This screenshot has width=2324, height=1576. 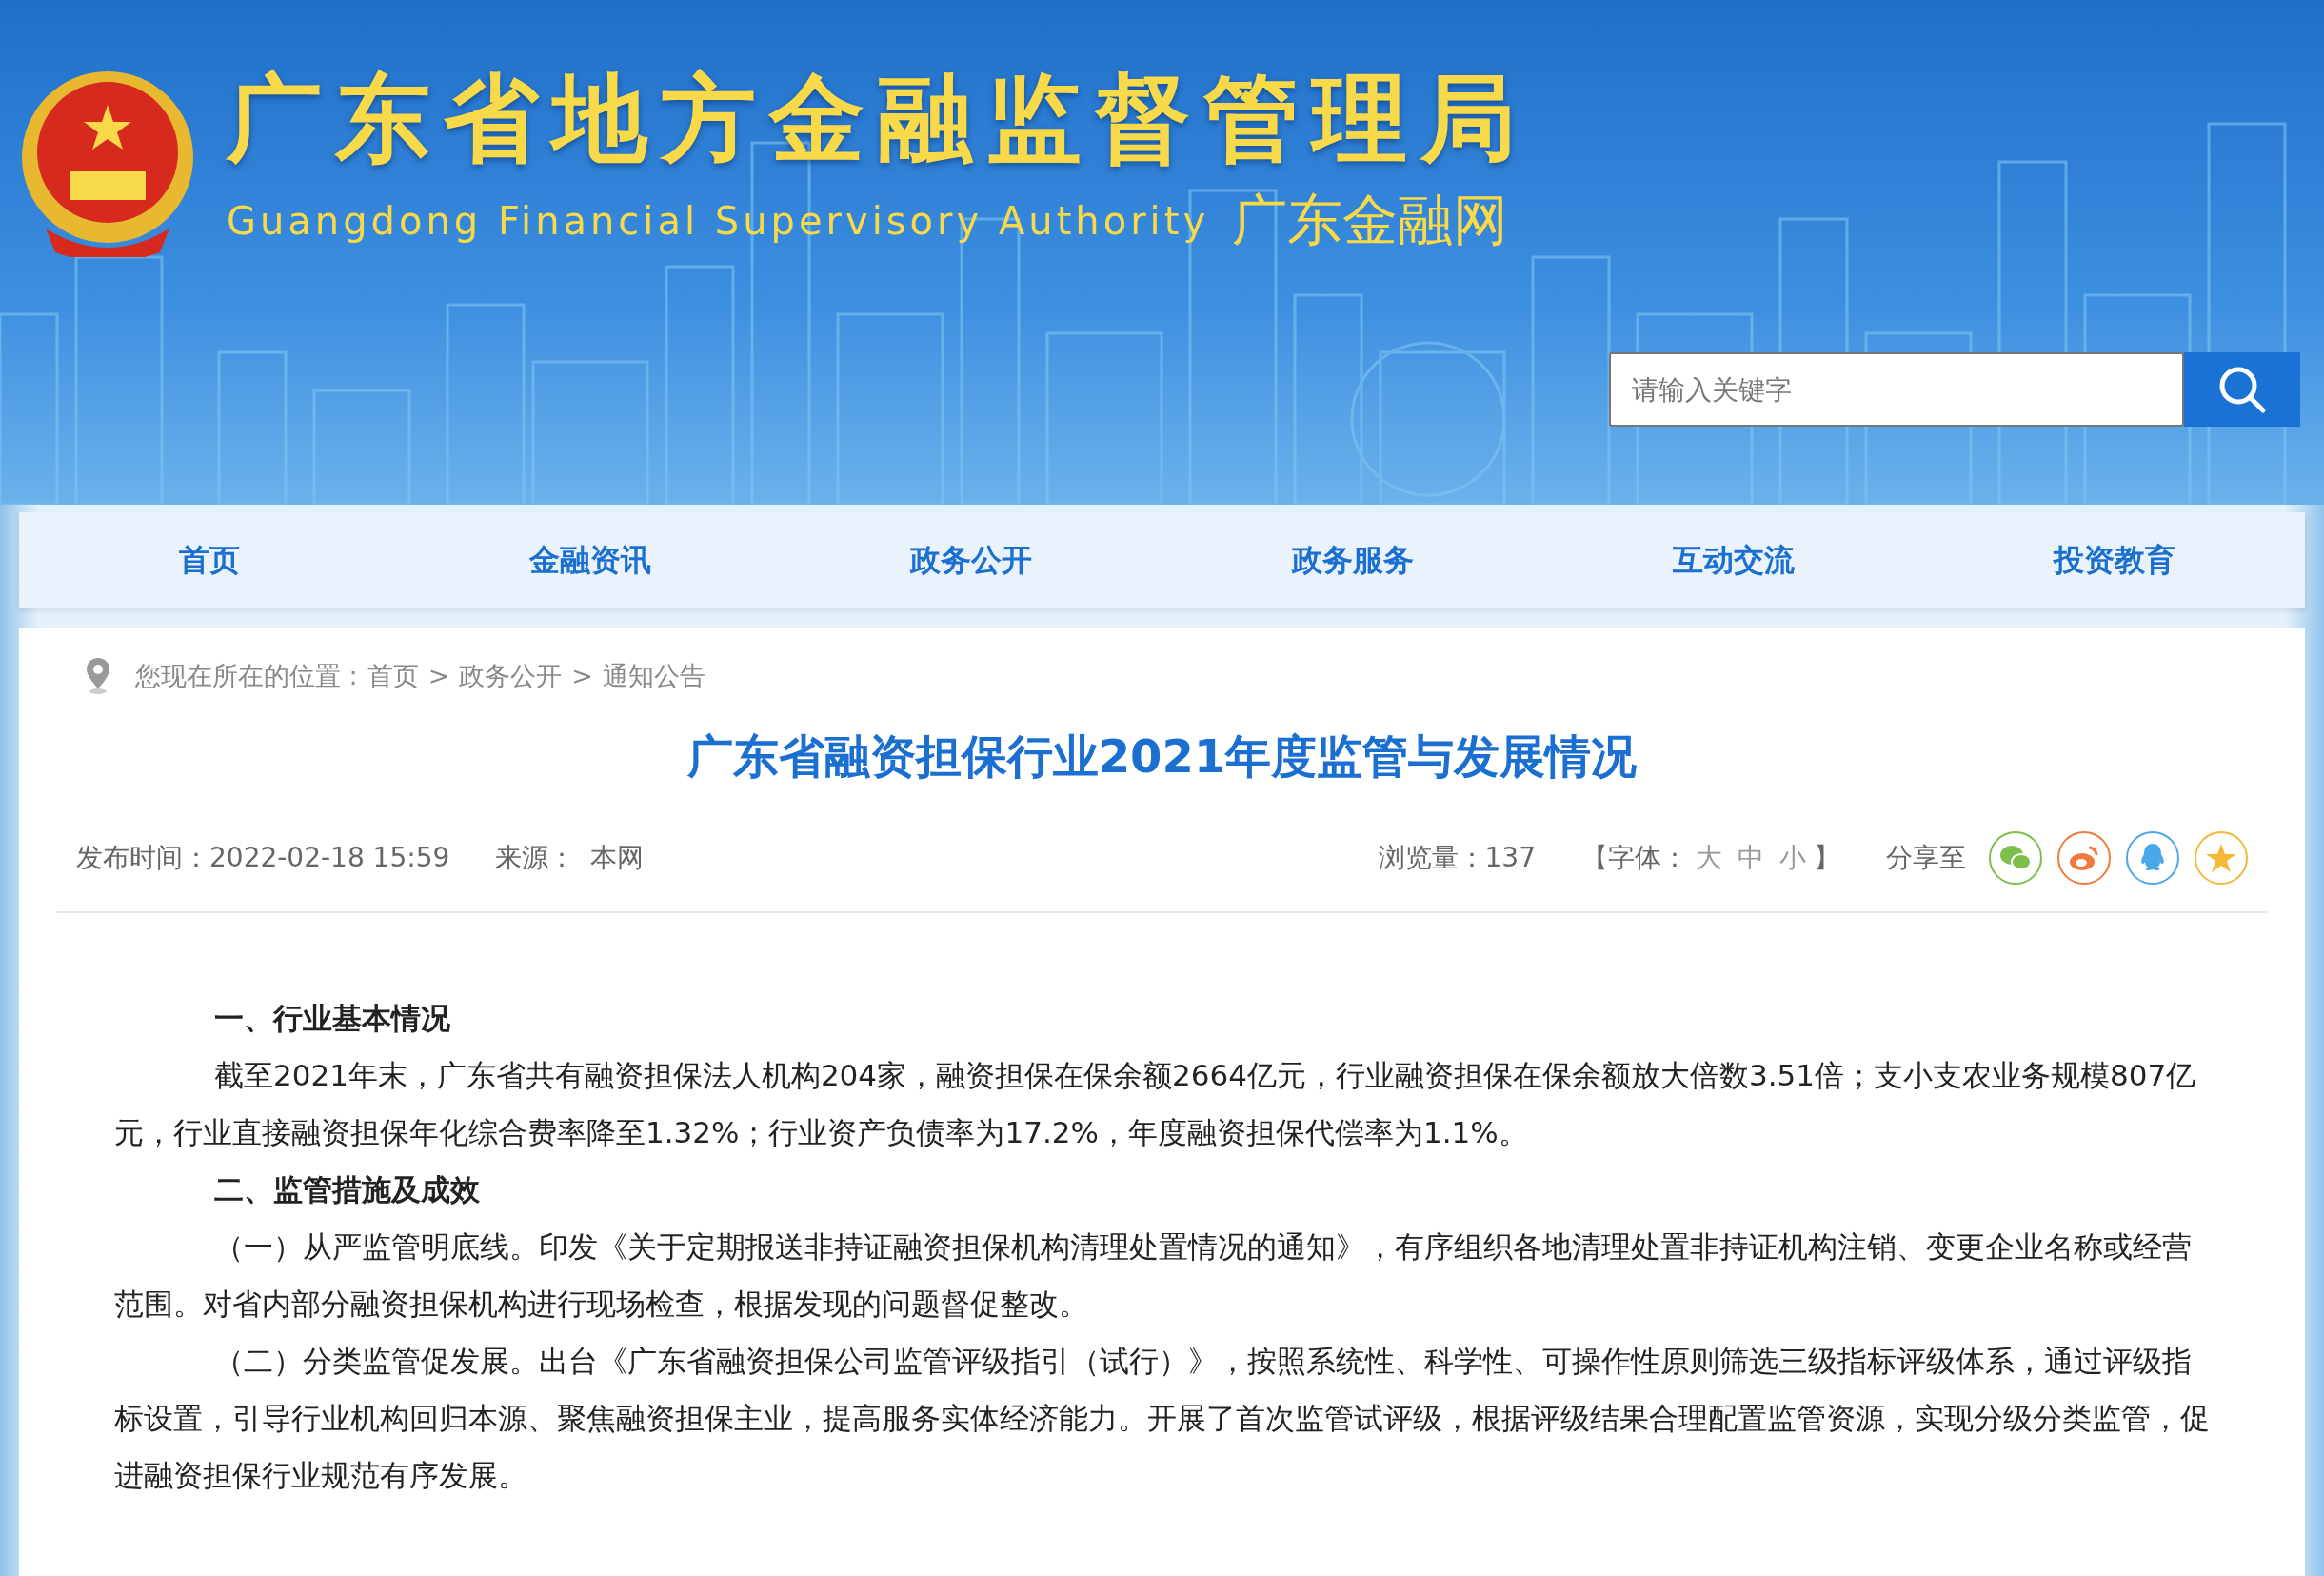 What do you see at coordinates (617, 858) in the screenshot?
I see `source-text: 本网` at bounding box center [617, 858].